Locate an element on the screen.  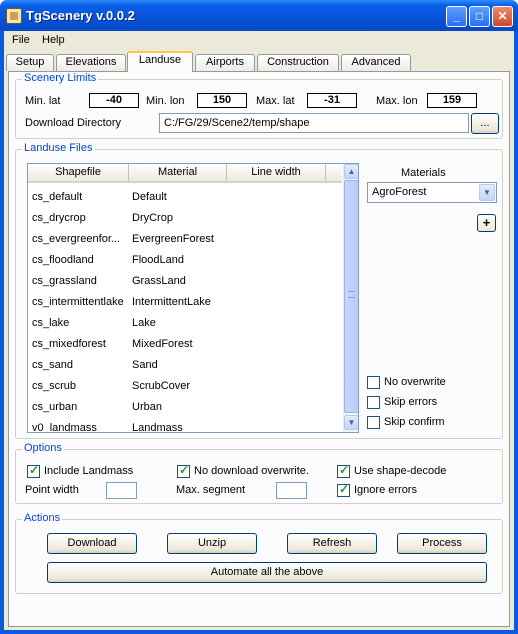
title-bar: TgScenery v.0.0.2 _ □ ✕ is located at coordinates (259, 15).